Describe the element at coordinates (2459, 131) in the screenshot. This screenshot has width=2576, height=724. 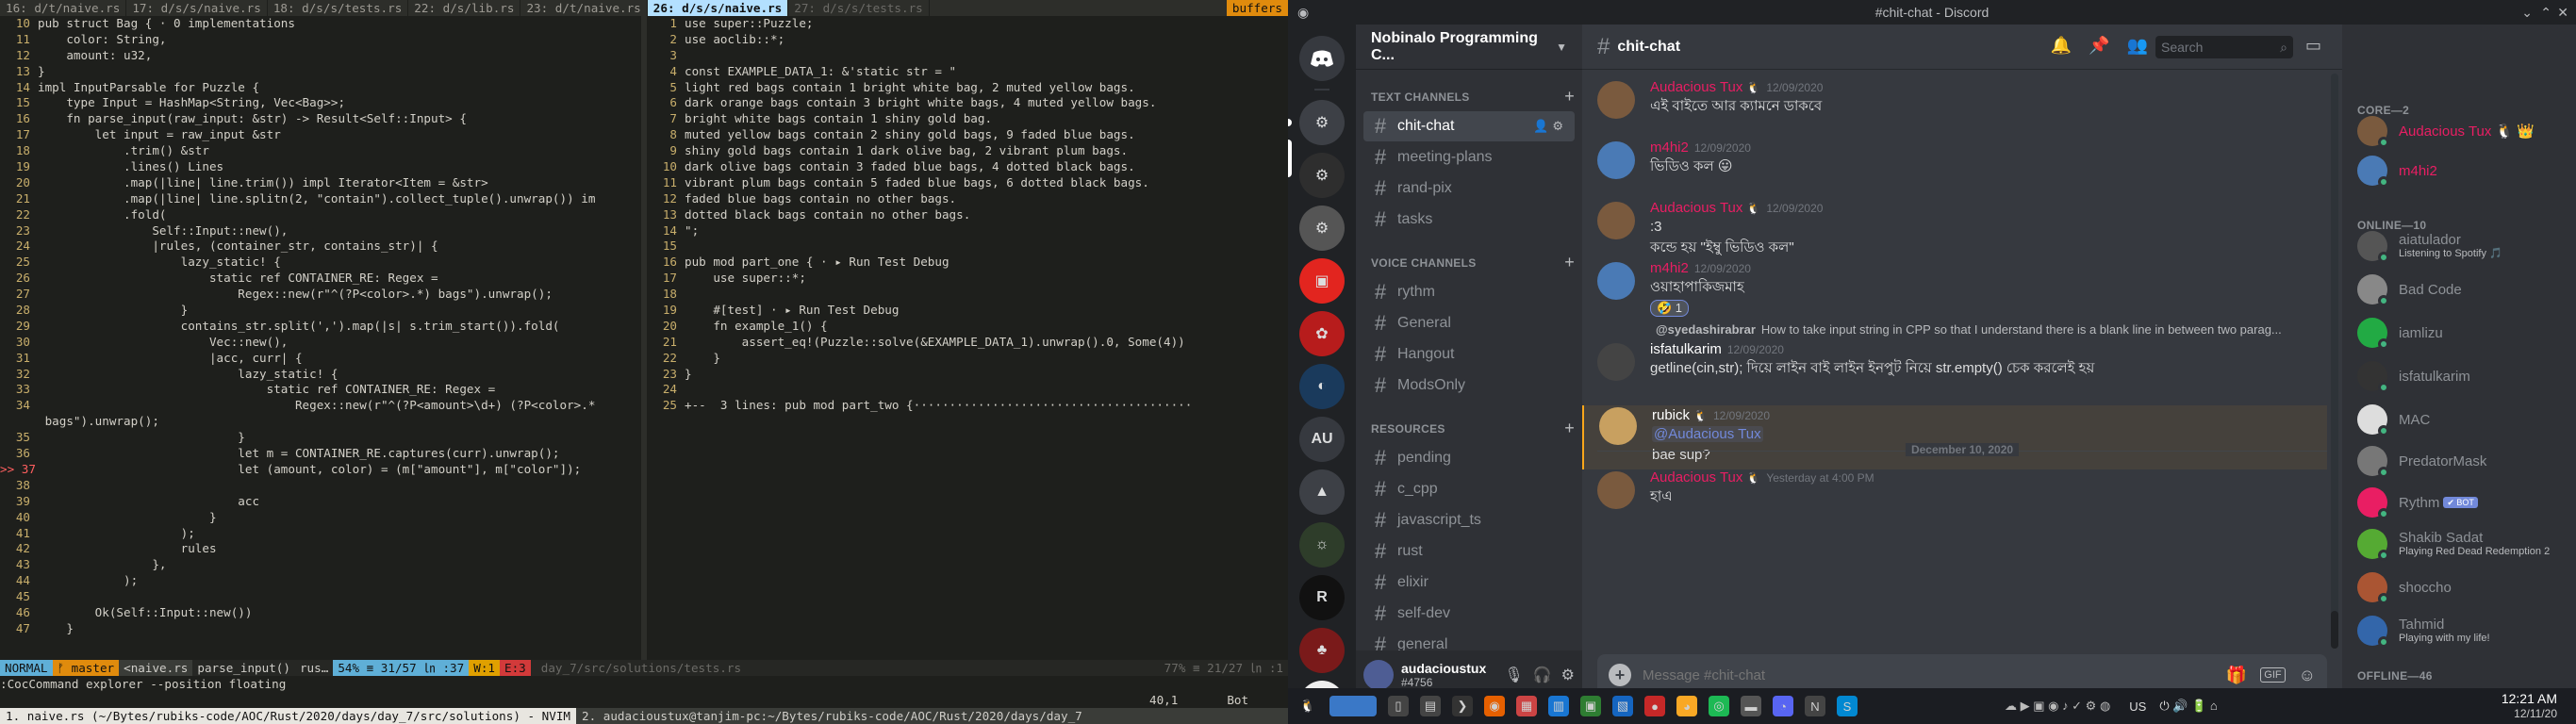
I see `member-item: Audacious Tux 🐧 👑` at that location.